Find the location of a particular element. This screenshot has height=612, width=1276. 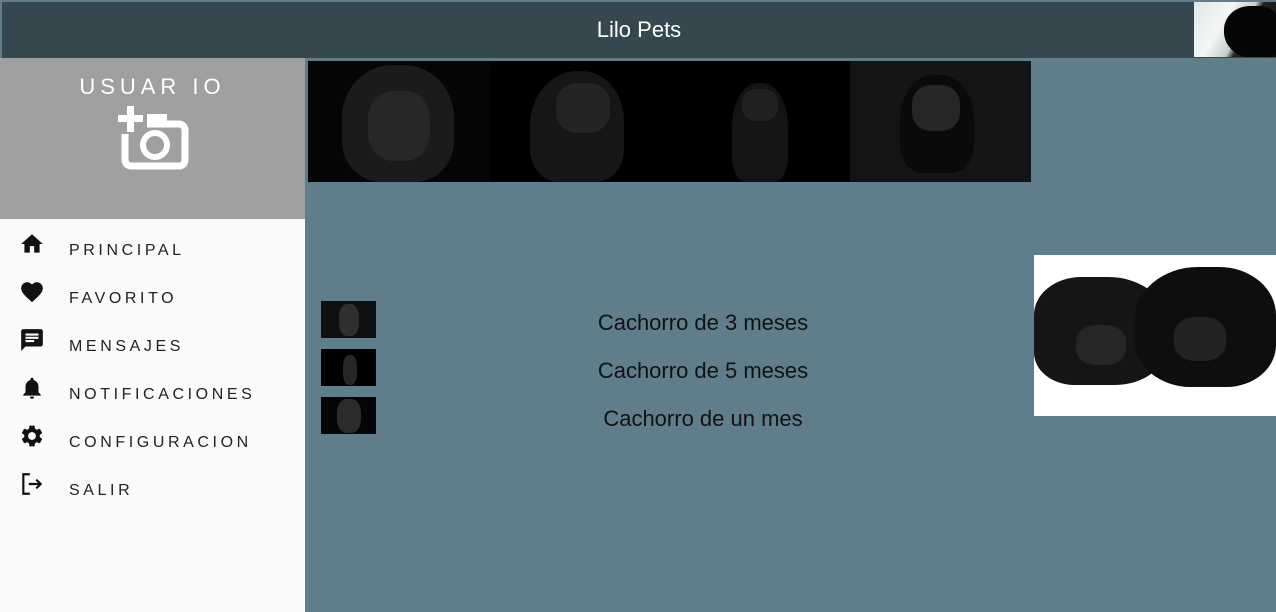

sidebar-item-label: NOTIFICACIONES is located at coordinates (162, 394).